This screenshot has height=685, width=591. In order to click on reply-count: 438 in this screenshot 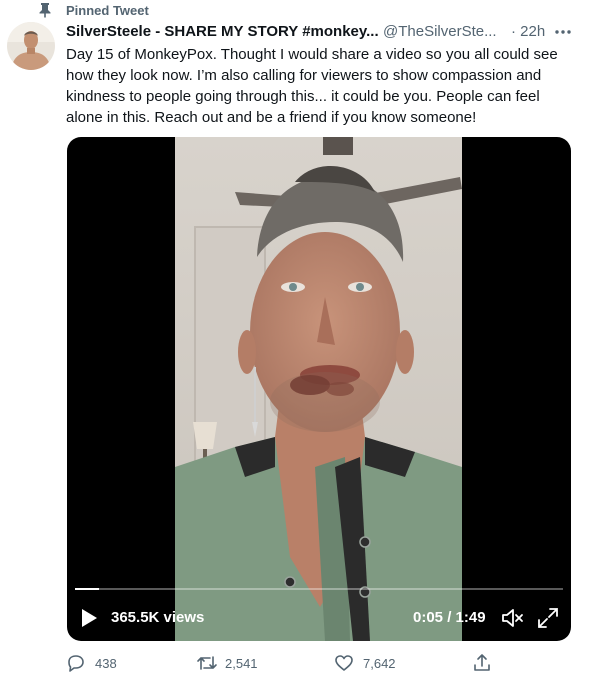, I will do `click(106, 663)`.